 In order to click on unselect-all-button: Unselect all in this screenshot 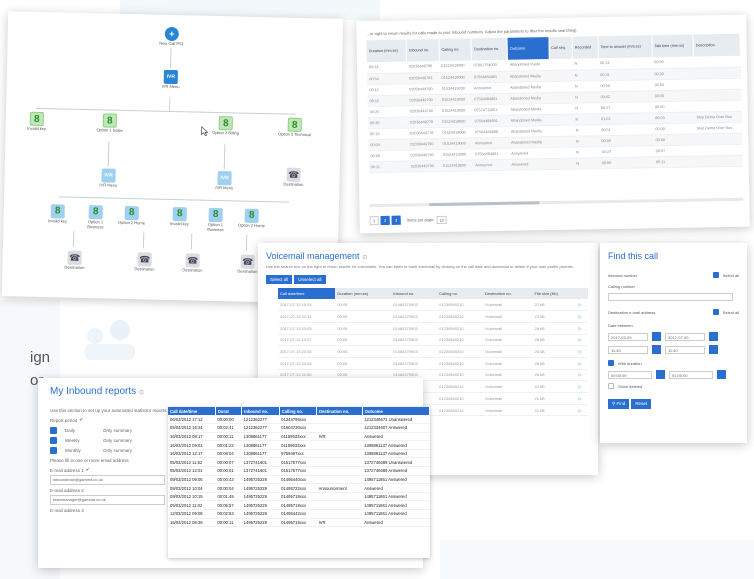, I will do `click(310, 279)`.